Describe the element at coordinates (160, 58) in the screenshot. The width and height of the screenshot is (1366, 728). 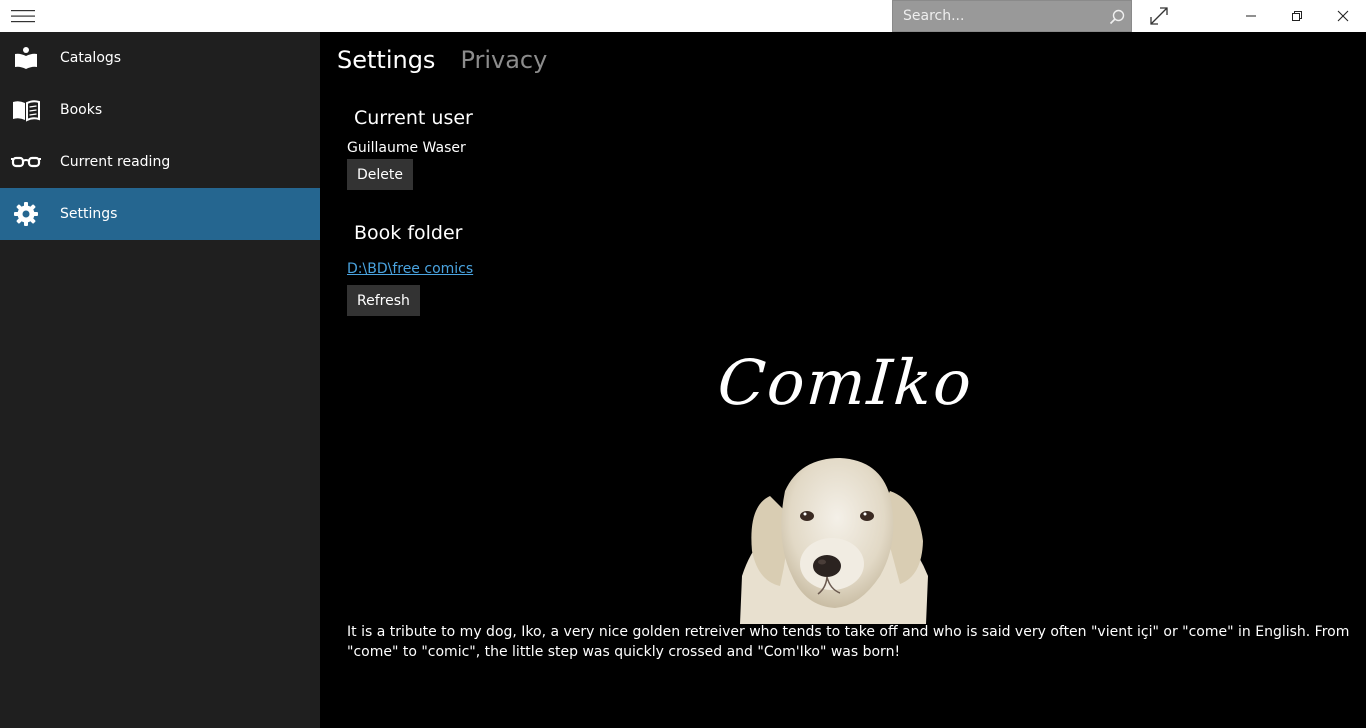
I see `sidebar-item-catalogs: Catalogs` at that location.